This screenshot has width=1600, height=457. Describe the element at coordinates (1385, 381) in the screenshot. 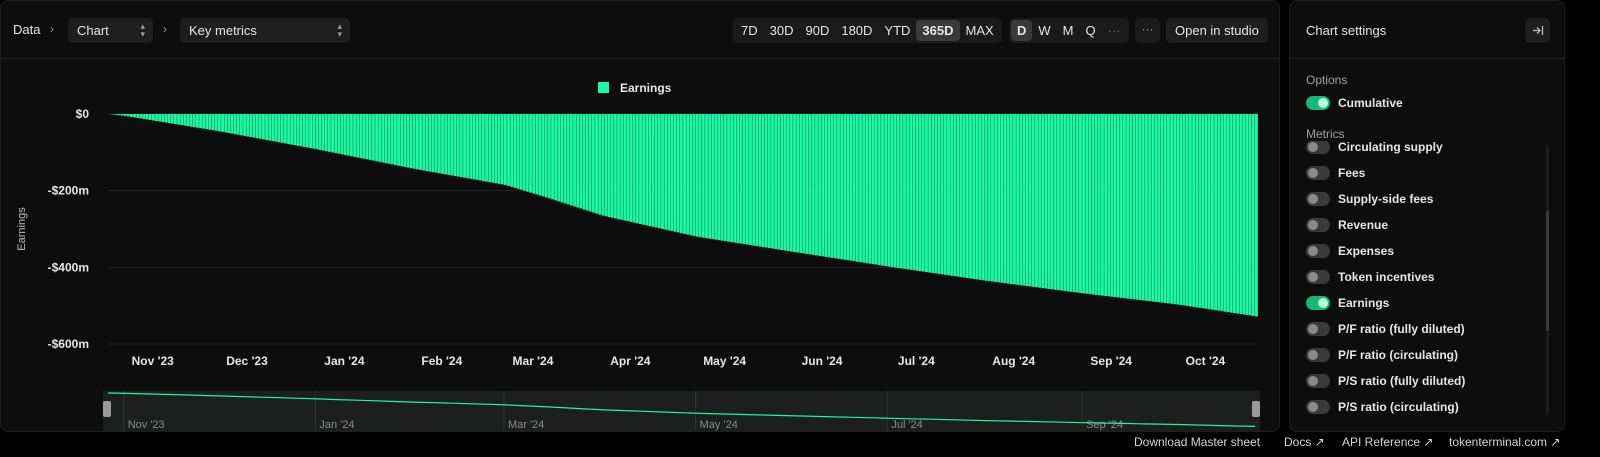

I see `metric-p-s-ratio-fully-diluted: P/S ratio (fully diluted)` at that location.